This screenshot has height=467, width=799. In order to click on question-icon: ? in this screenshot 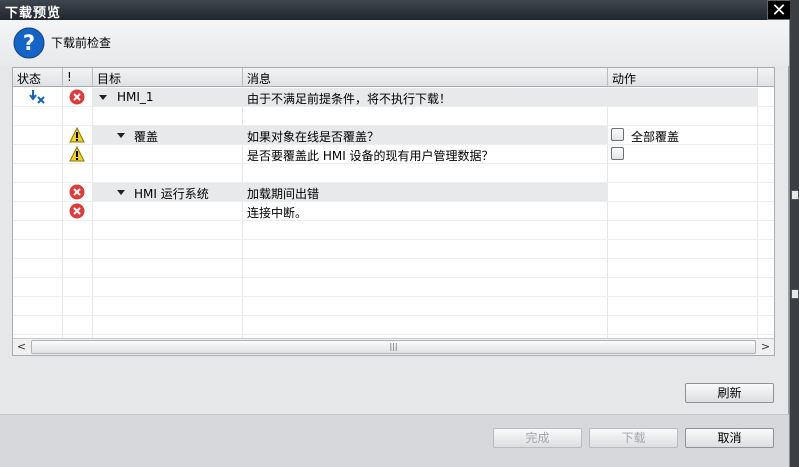, I will do `click(29, 43)`.